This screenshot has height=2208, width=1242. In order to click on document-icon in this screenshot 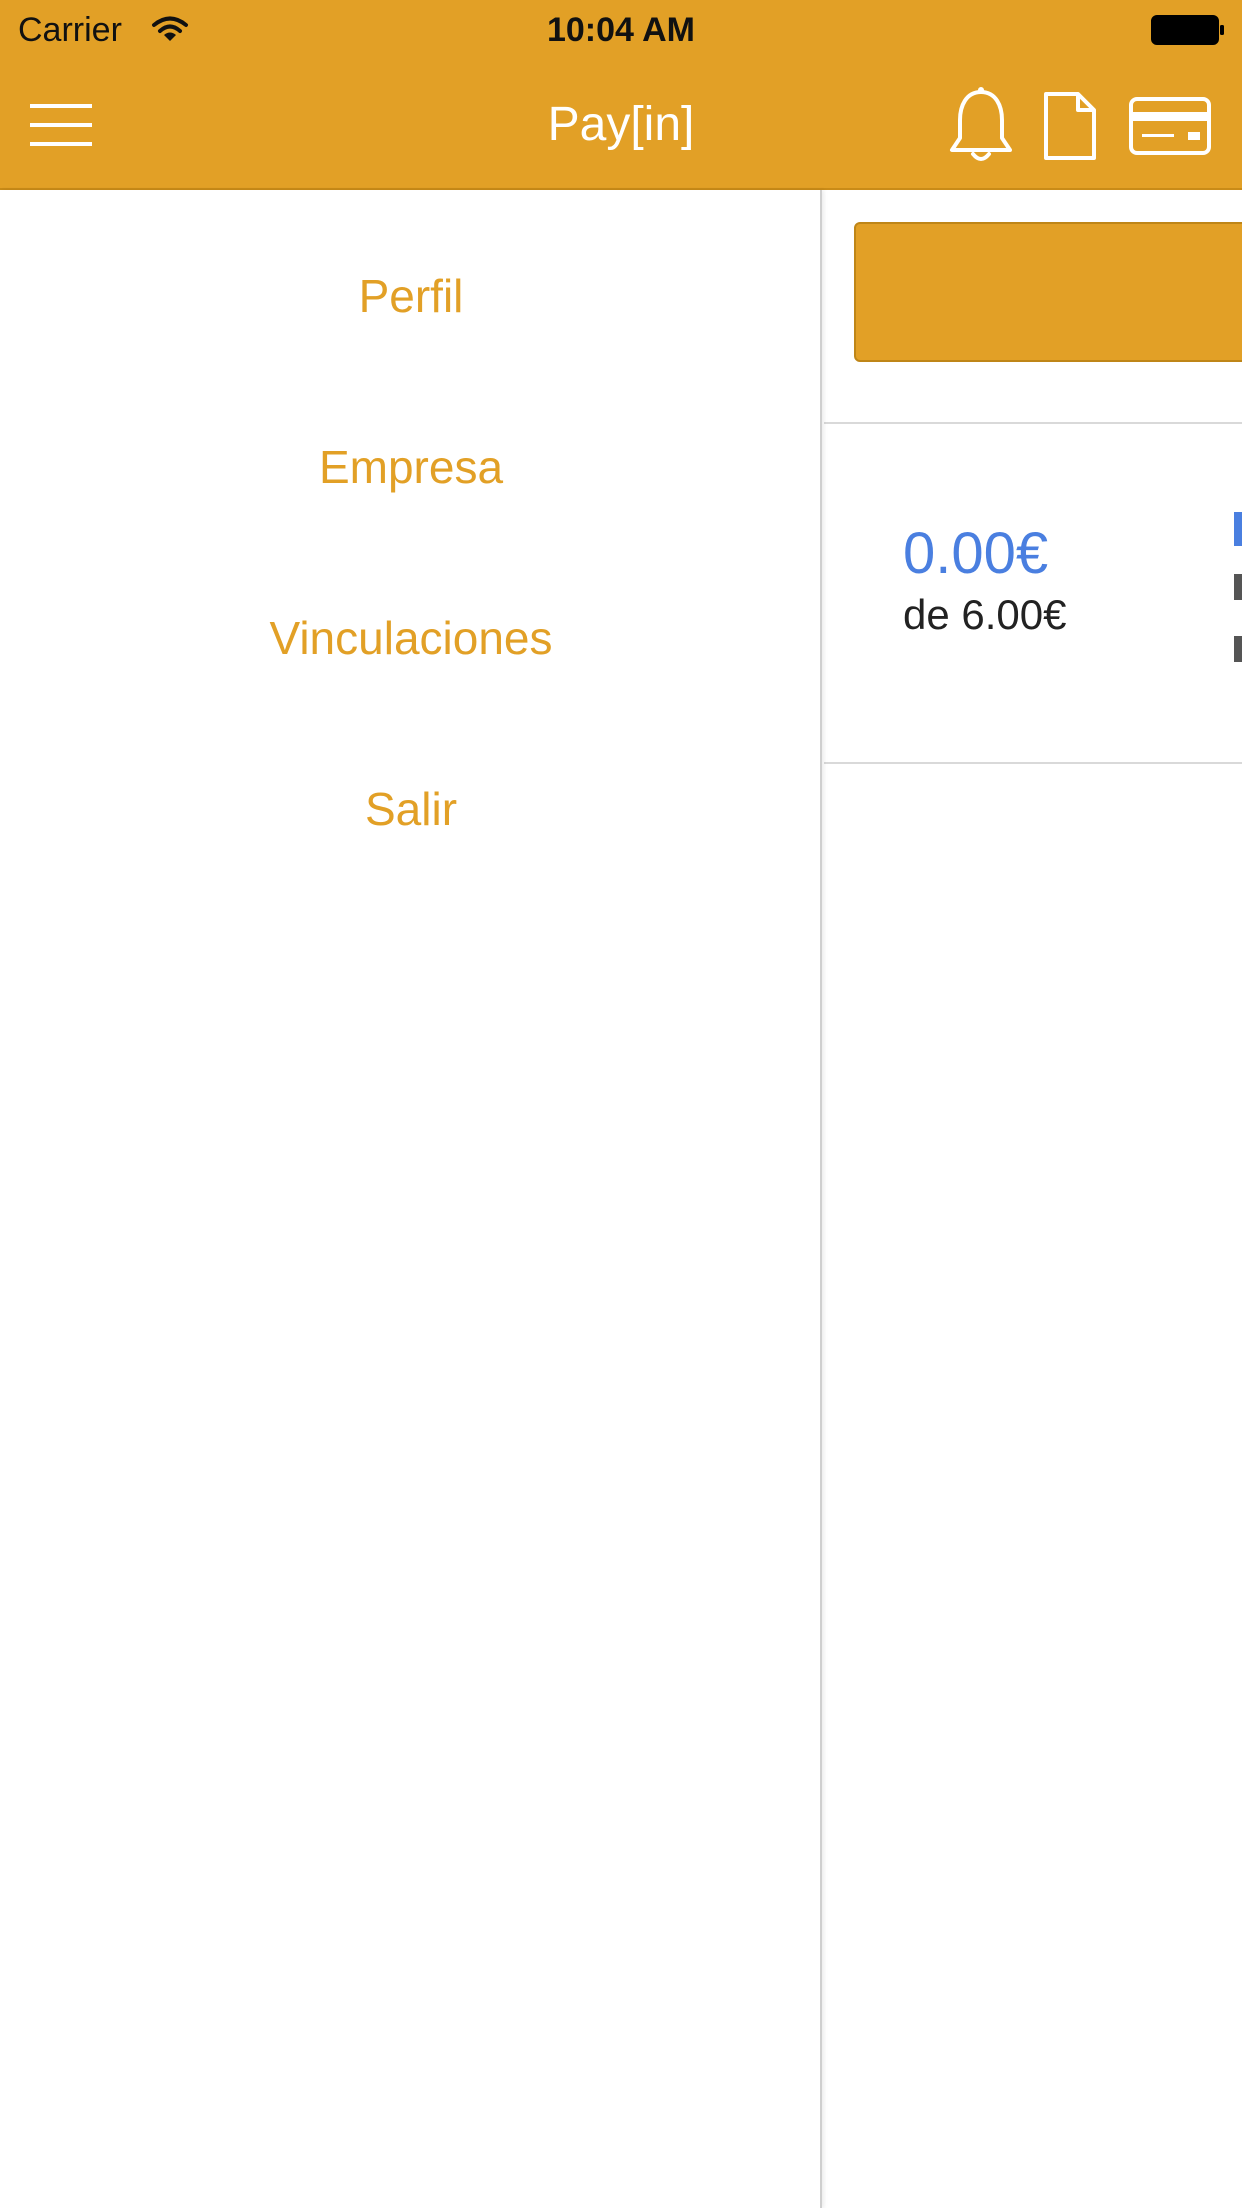, I will do `click(1070, 126)`.